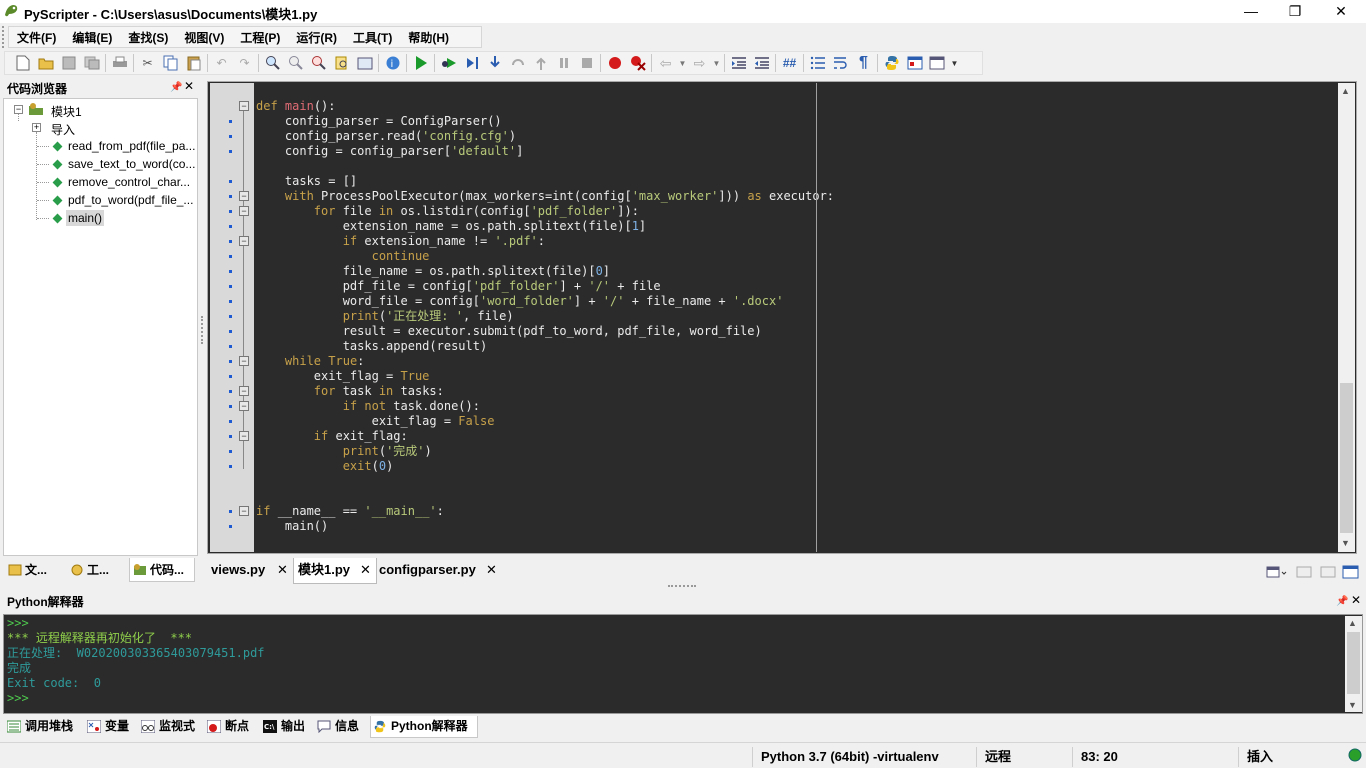 Image resolution: width=1366 pixels, height=768 pixels. Describe the element at coordinates (564, 63) in the screenshot. I see `pause-icon` at that location.